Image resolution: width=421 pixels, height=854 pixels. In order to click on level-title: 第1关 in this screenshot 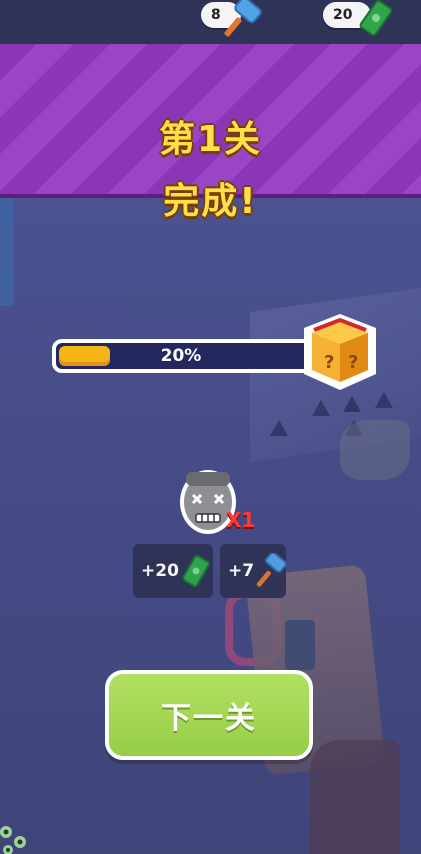, I will do `click(210, 139)`.